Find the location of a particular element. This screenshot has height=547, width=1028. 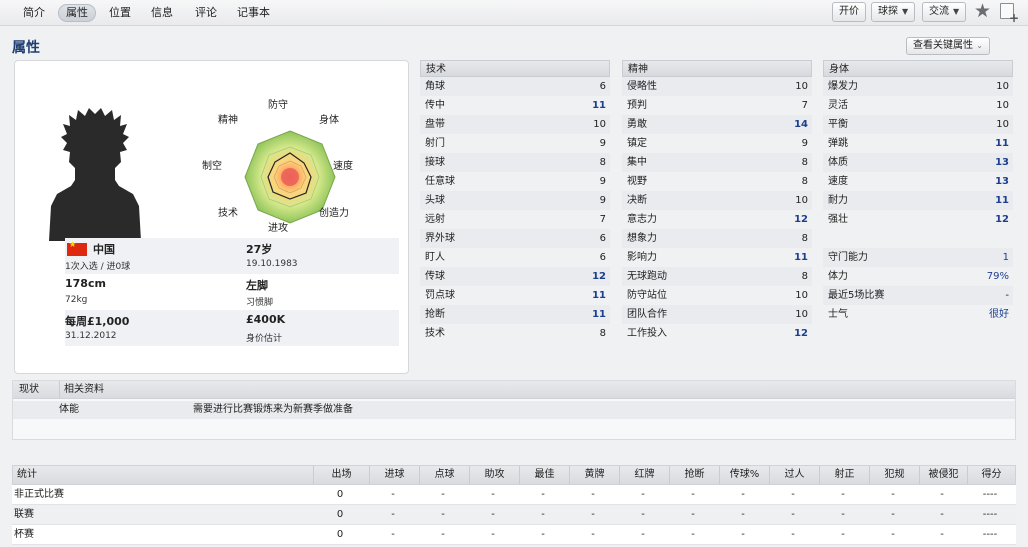

tab-reviews: 评论 is located at coordinates (206, 13).